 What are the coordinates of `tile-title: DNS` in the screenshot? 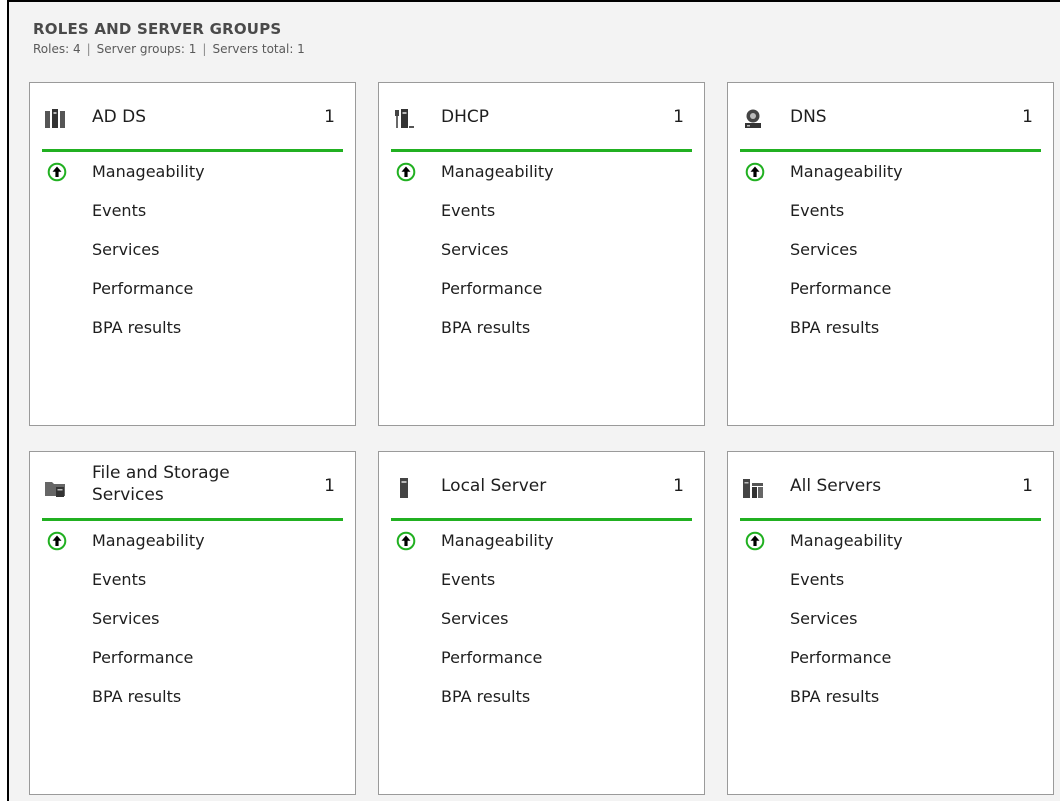 It's located at (808, 117).